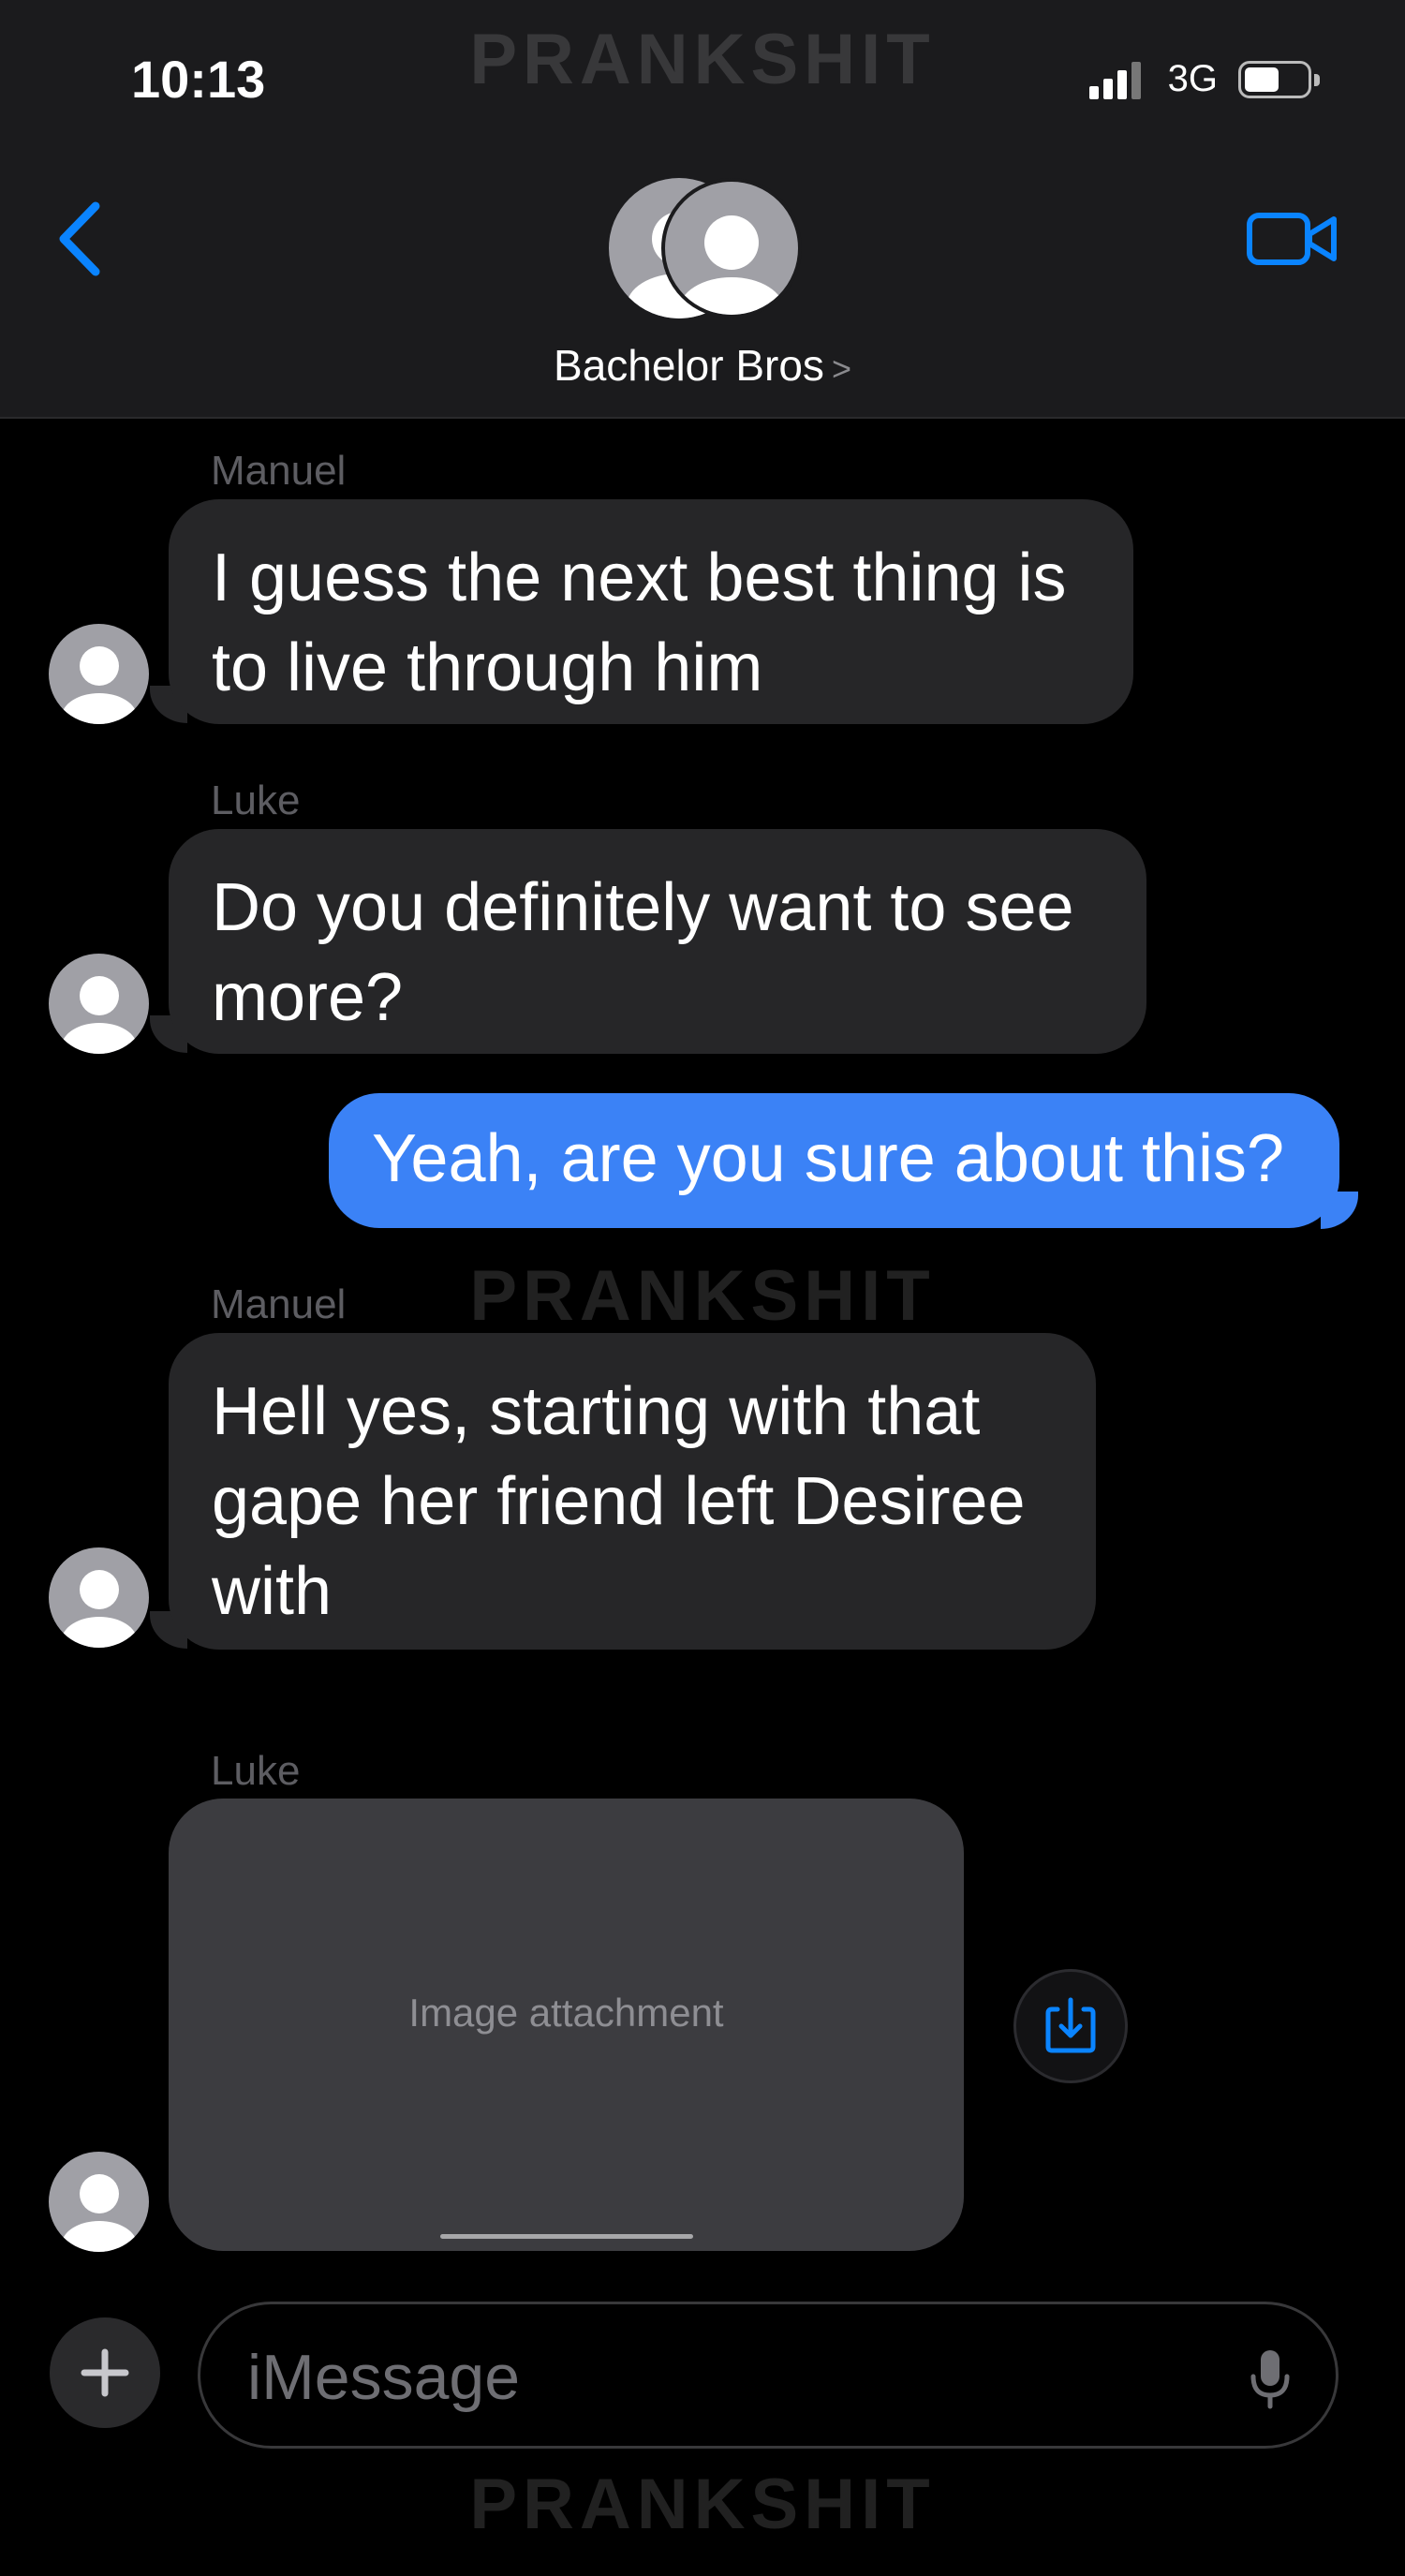 This screenshot has width=1405, height=2576. I want to click on plus-icon, so click(105, 2372).